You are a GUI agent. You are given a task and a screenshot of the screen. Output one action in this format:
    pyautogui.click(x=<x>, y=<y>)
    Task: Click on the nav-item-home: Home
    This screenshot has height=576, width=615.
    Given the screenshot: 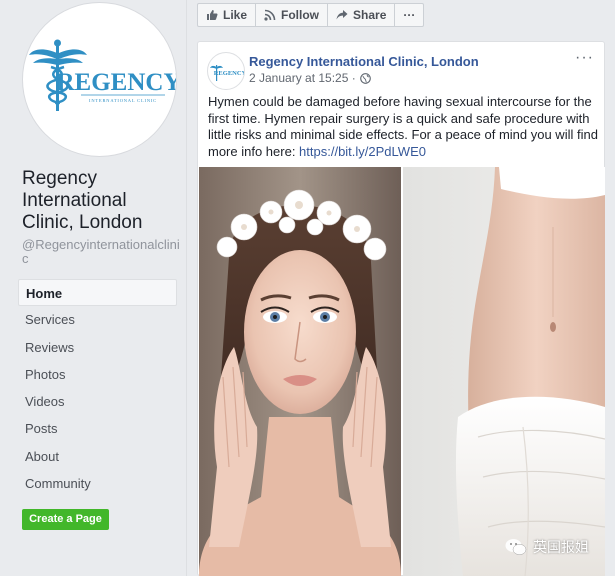 What is the action you would take?
    pyautogui.click(x=97, y=293)
    